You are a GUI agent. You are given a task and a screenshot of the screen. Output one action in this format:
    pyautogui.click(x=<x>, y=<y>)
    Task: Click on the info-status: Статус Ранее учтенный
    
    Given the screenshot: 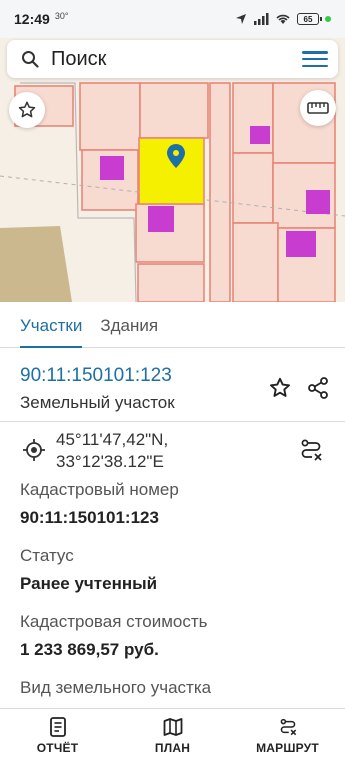 What is the action you would take?
    pyautogui.click(x=175, y=579)
    